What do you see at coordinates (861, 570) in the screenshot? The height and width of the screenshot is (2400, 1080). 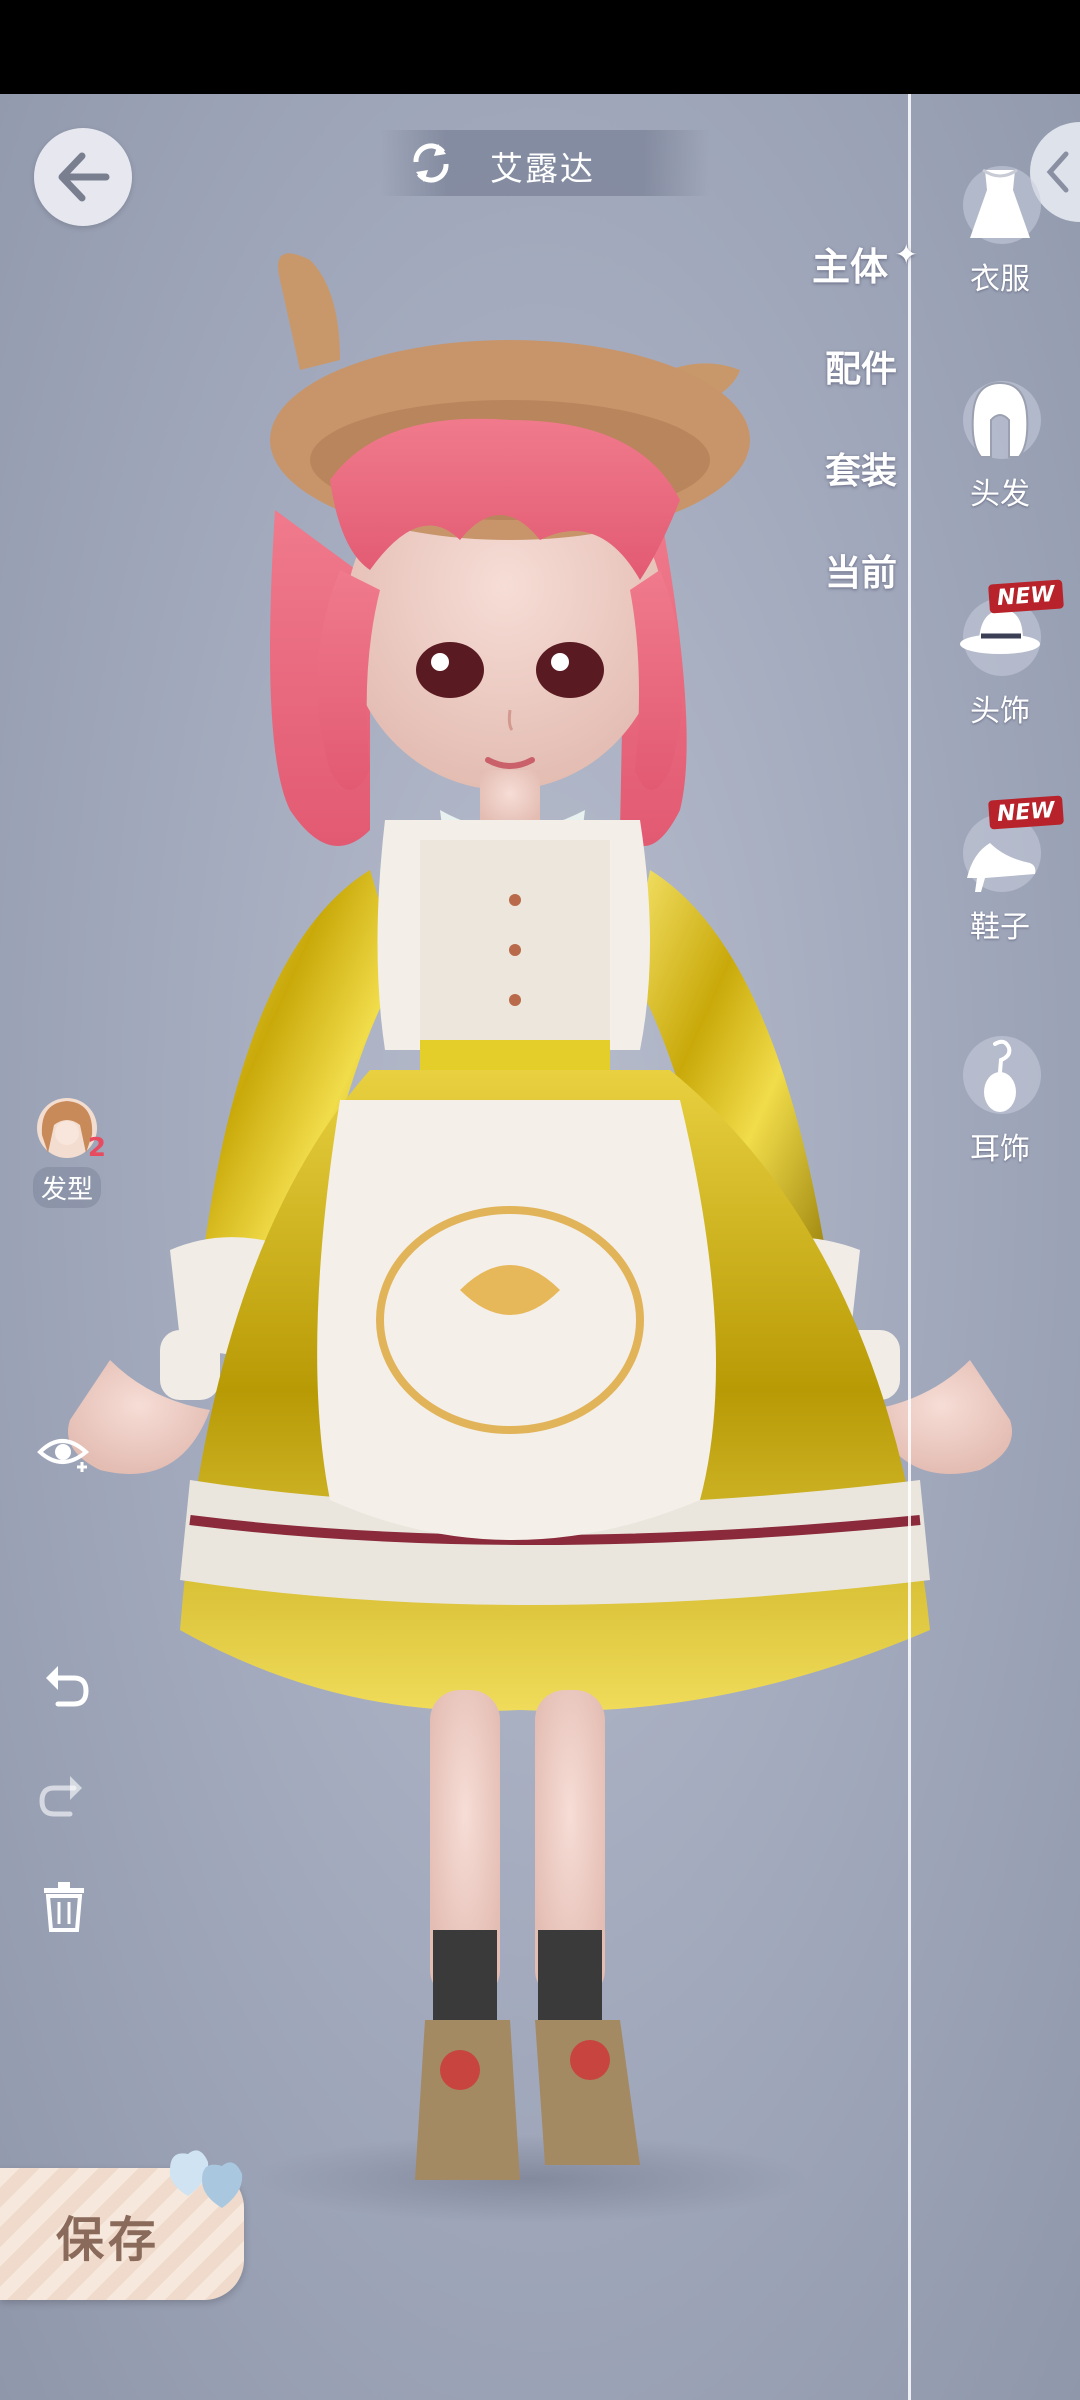 I see `subtab-current: 当前` at bounding box center [861, 570].